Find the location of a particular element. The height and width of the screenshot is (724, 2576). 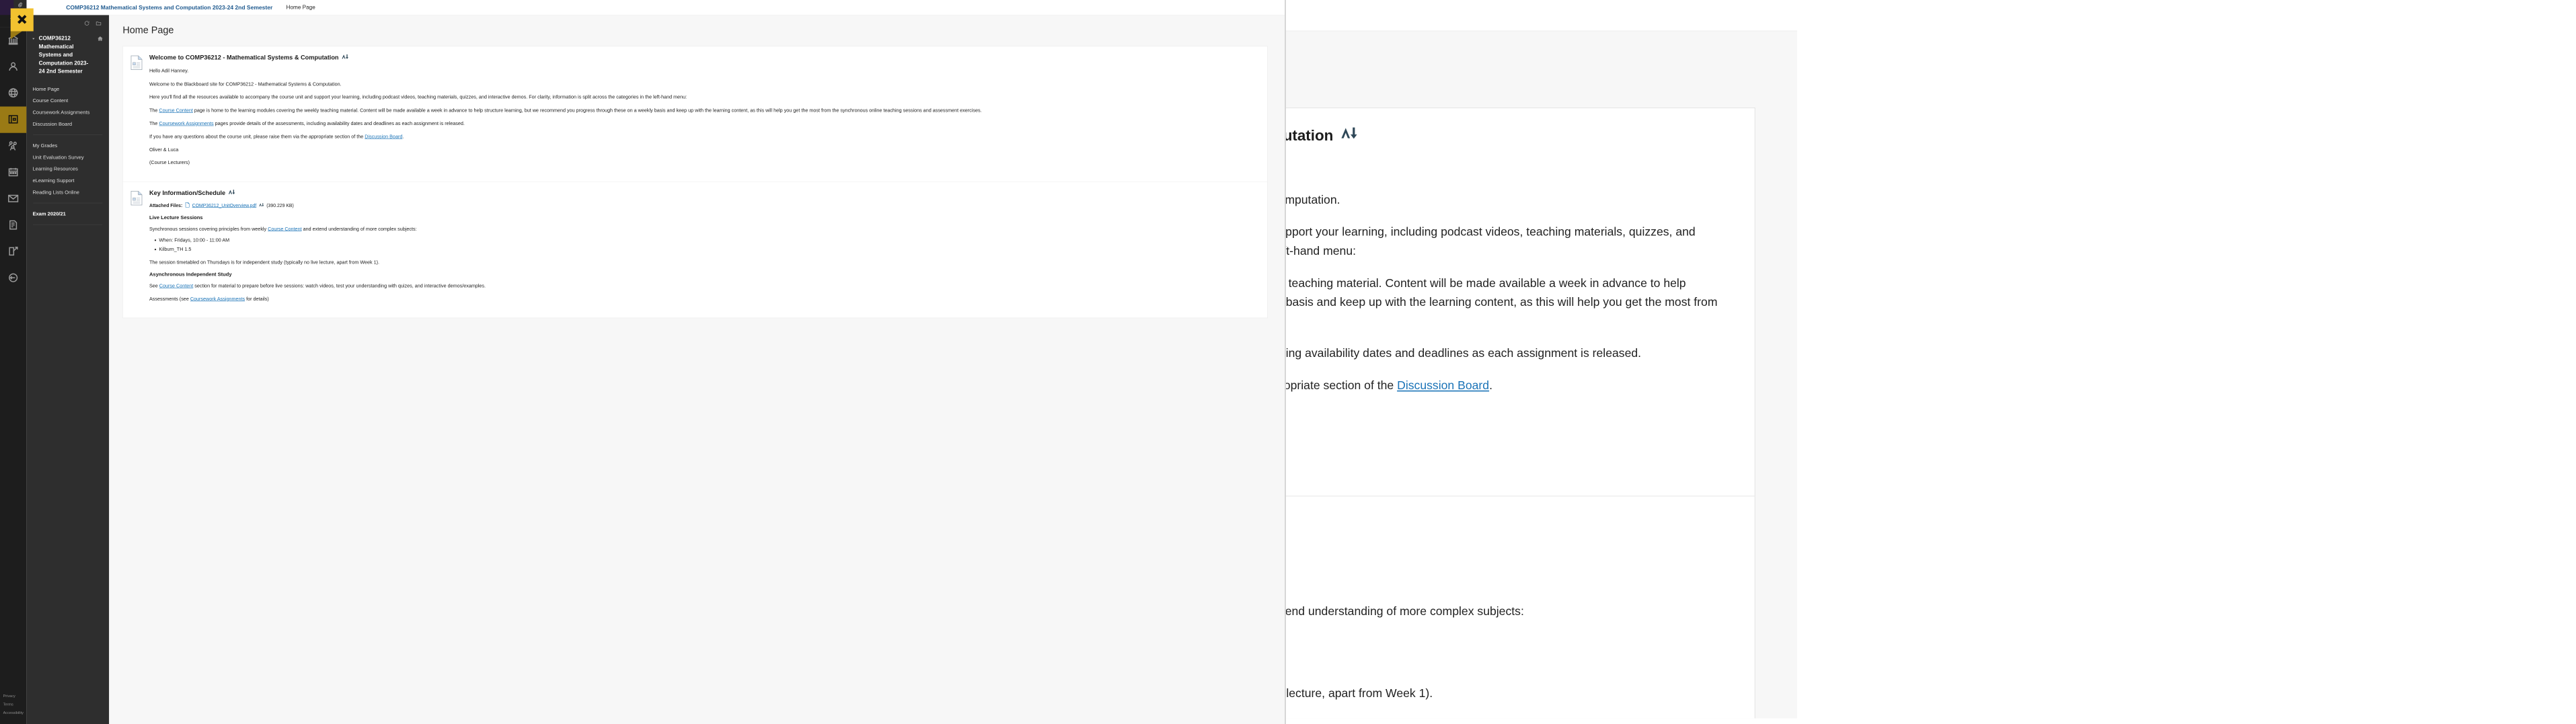

welcome-signature-role: (Course Lecturers) is located at coordinates (1508, 450).